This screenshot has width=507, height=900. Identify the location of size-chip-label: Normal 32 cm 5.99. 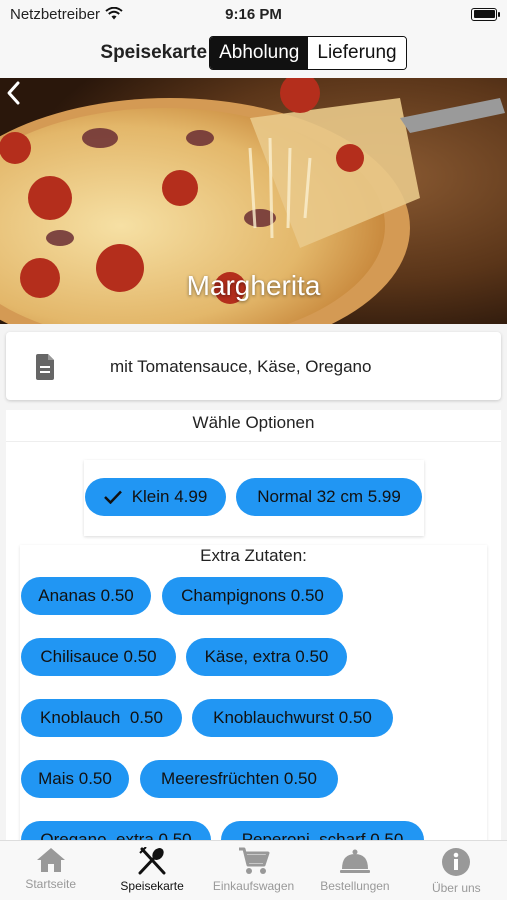
(329, 496).